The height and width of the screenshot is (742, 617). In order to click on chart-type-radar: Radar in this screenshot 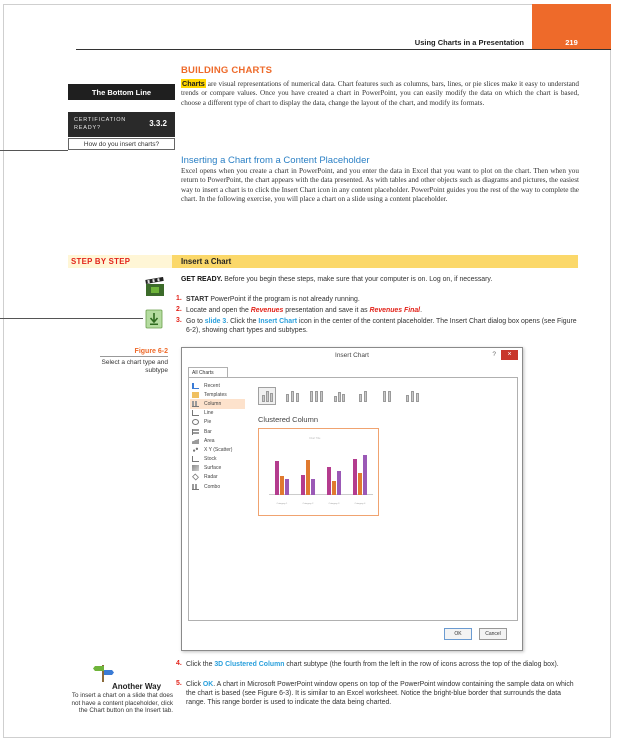, I will do `click(217, 477)`.